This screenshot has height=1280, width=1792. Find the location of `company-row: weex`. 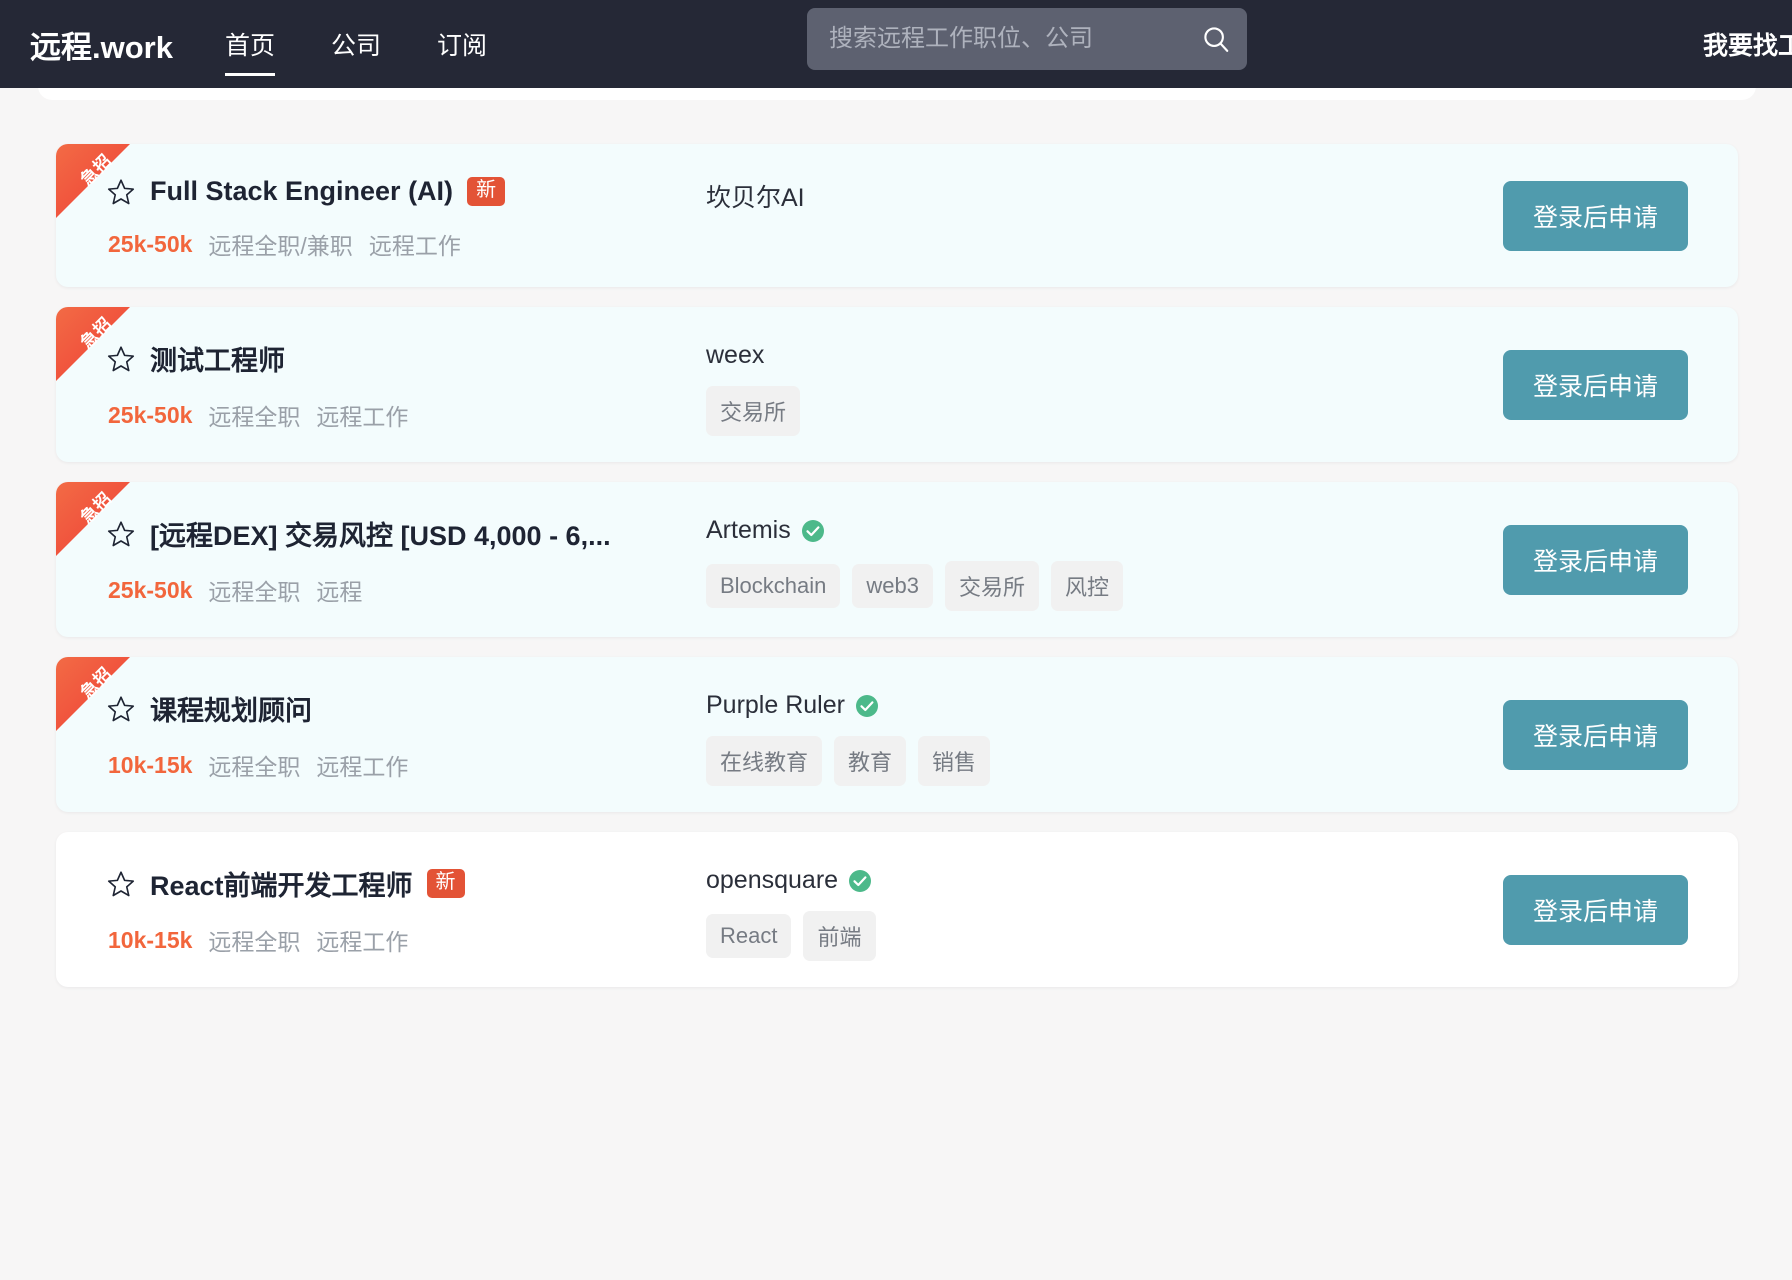

company-row: weex is located at coordinates (1104, 355).